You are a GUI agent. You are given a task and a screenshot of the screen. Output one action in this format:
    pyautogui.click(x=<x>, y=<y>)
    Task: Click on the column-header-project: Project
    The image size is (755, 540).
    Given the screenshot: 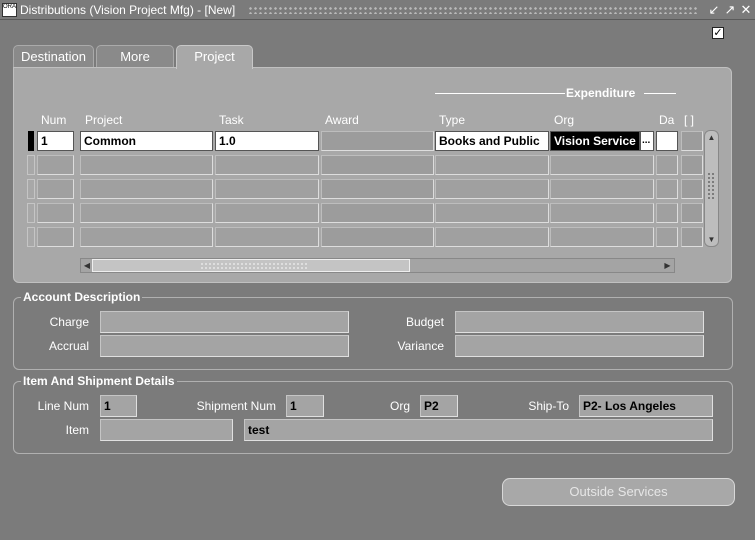 What is the action you would take?
    pyautogui.click(x=104, y=120)
    